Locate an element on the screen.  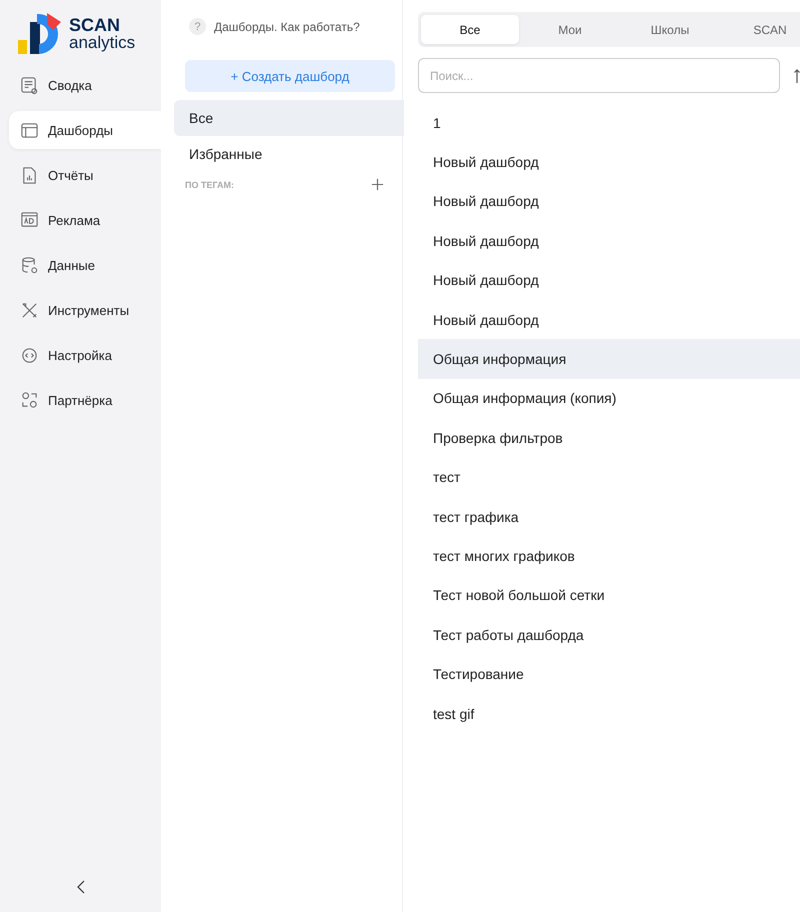
sidebar-item: Отчёты is located at coordinates (85, 175).